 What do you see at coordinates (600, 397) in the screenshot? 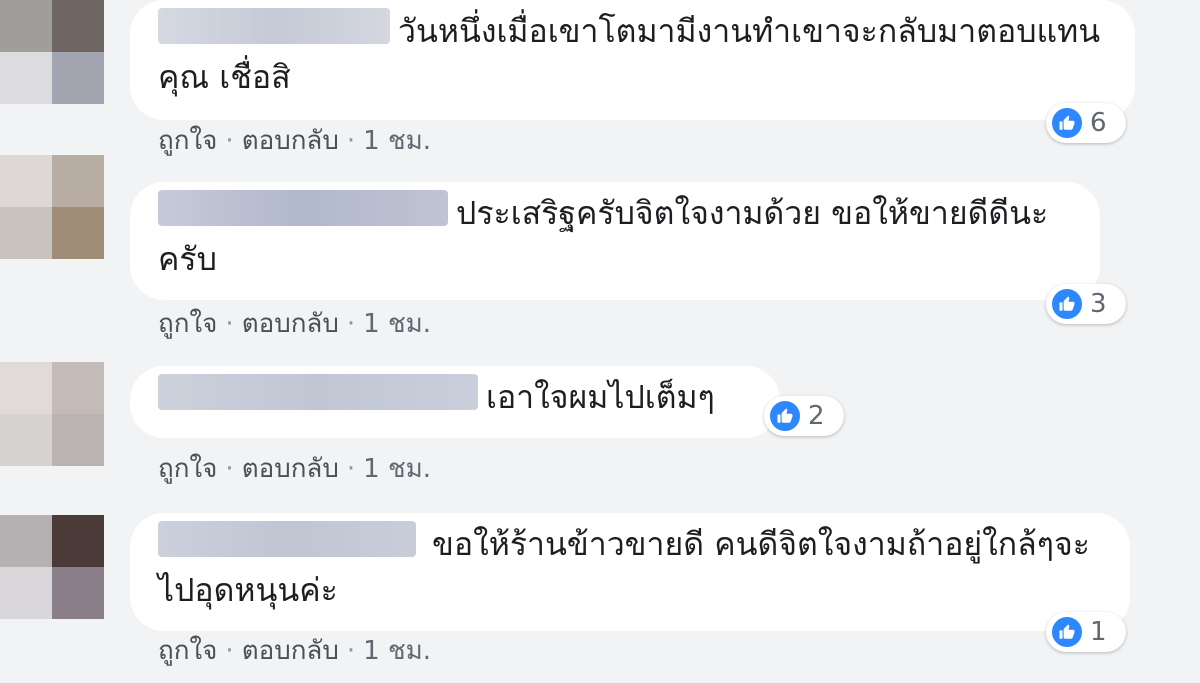
I see `comment-text: เอาใจผมไปเต็มๆ` at bounding box center [600, 397].